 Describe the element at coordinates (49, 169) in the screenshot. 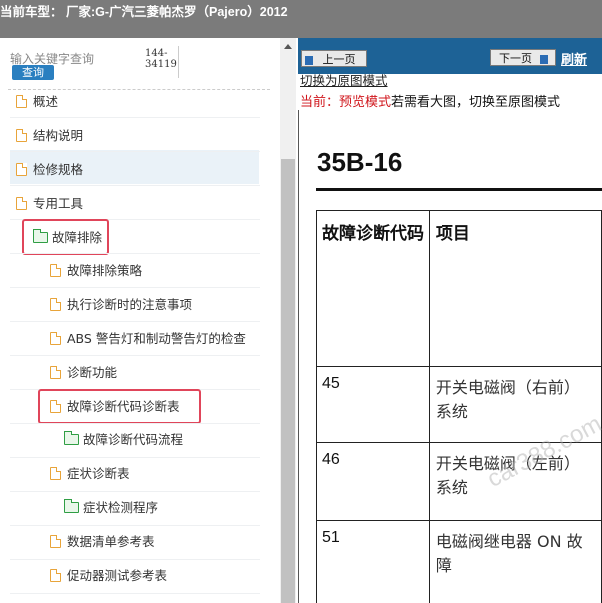

I see `tree-item-specs: 检修规格` at that location.